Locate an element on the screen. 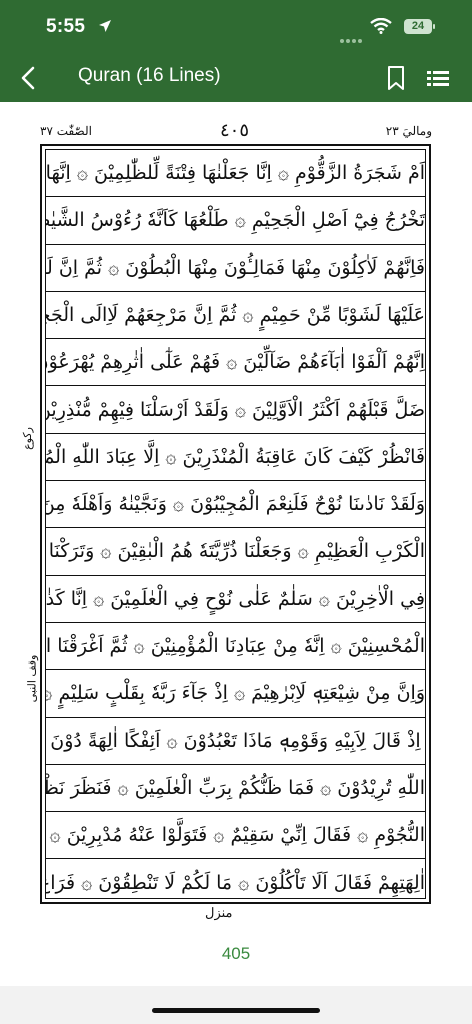  page-header: الصّٰفّٰت ٣٧ ٤٠٥ وماليَ ٢٣ is located at coordinates (236, 132).